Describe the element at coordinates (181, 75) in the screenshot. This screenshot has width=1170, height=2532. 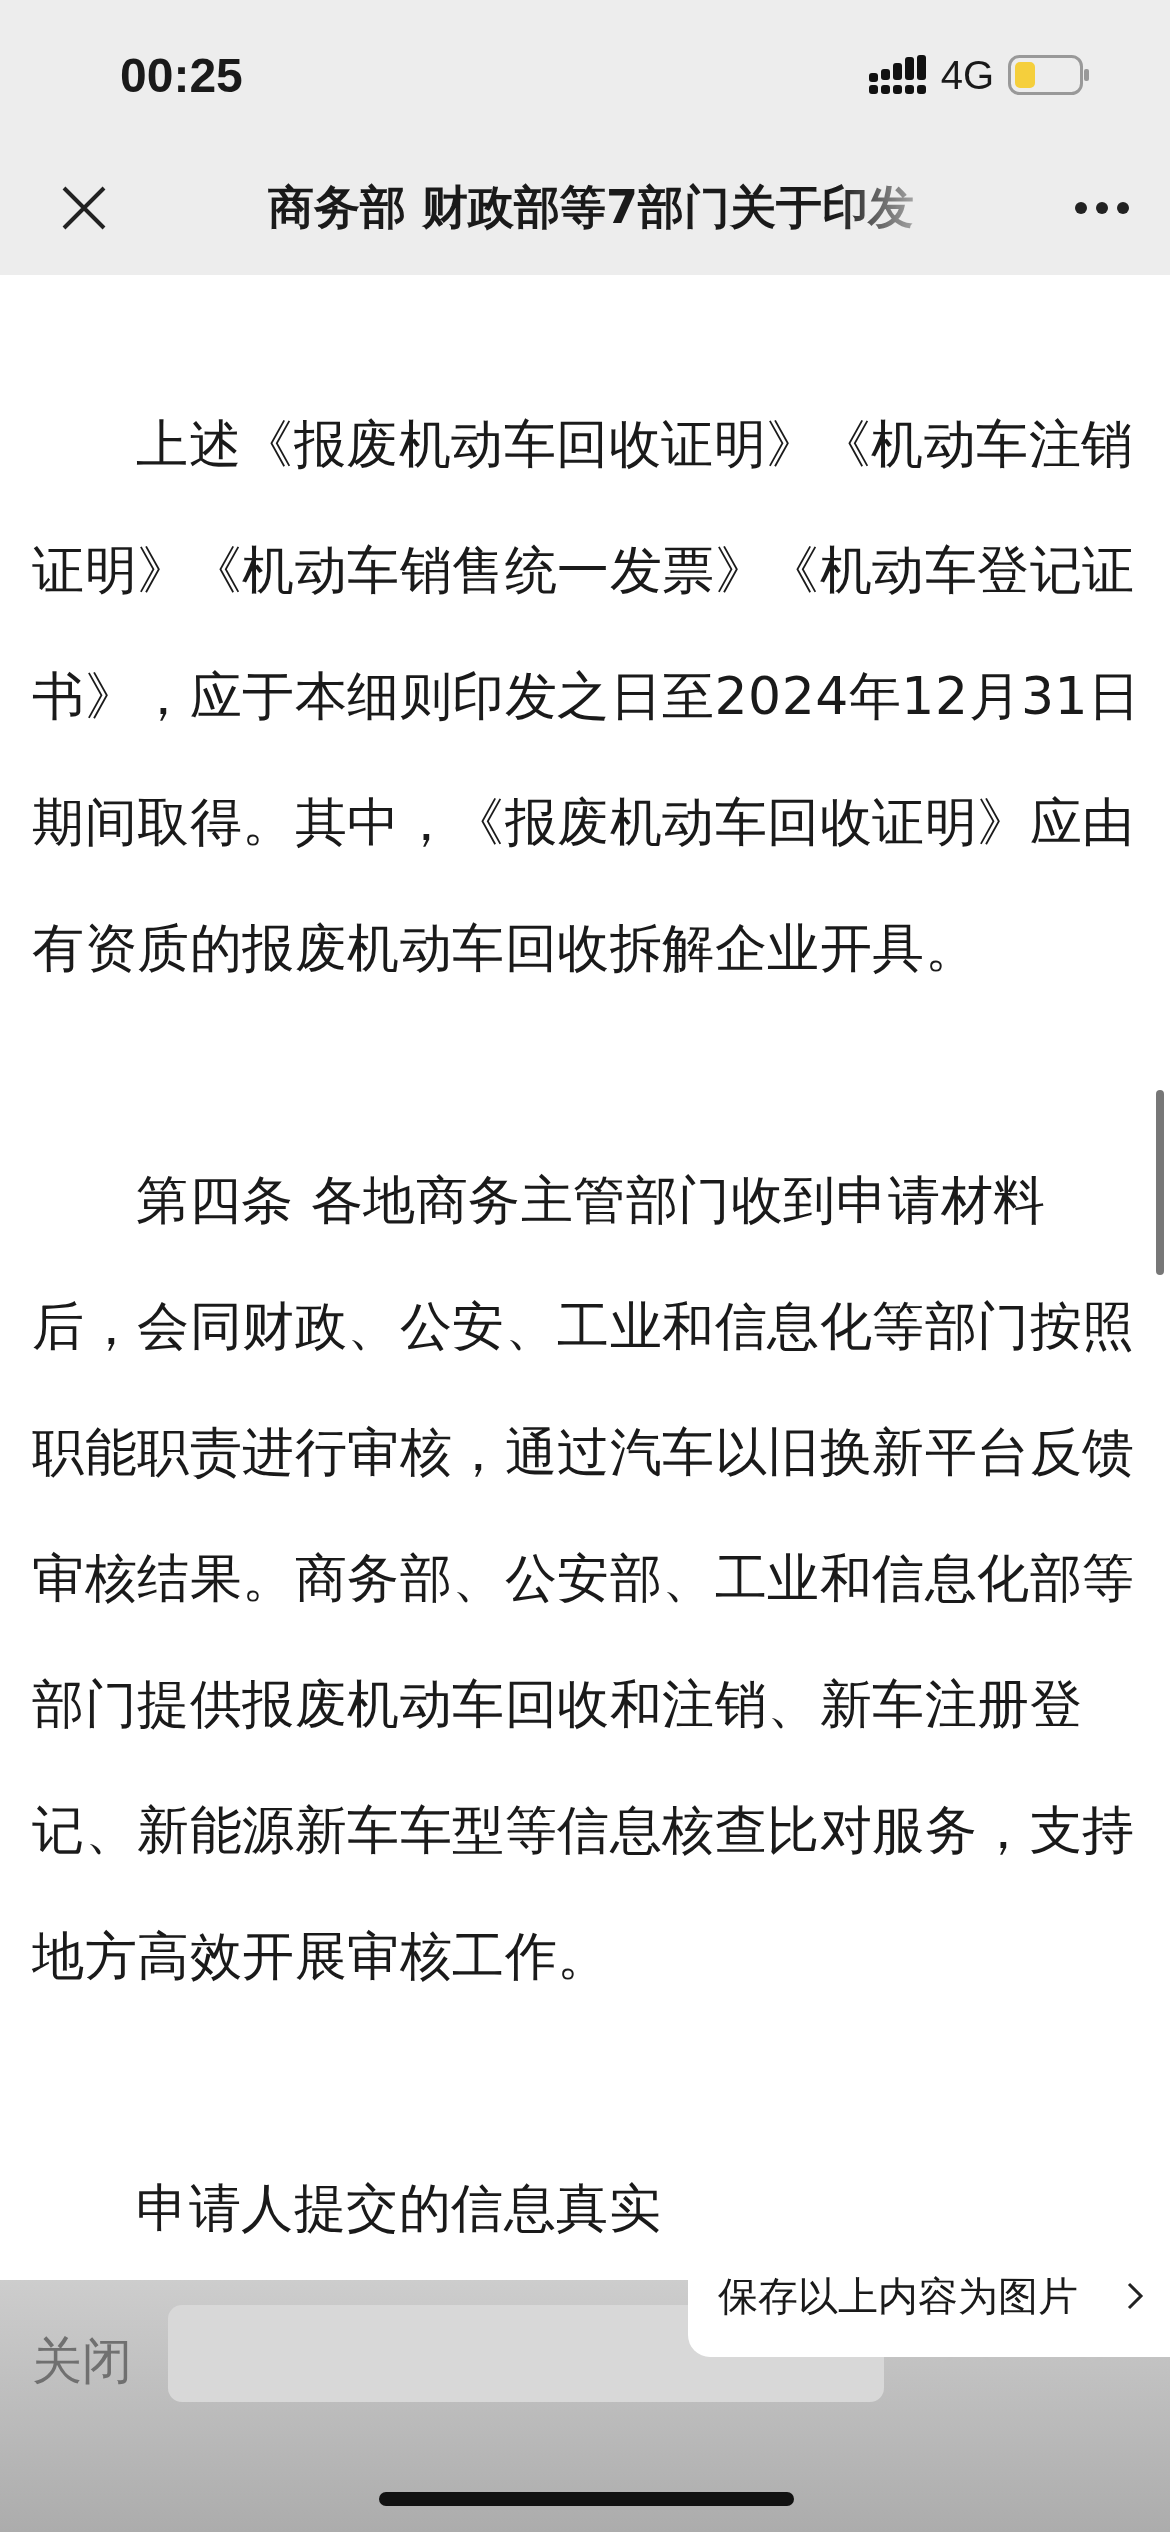
I see `status-time: 00:25` at that location.